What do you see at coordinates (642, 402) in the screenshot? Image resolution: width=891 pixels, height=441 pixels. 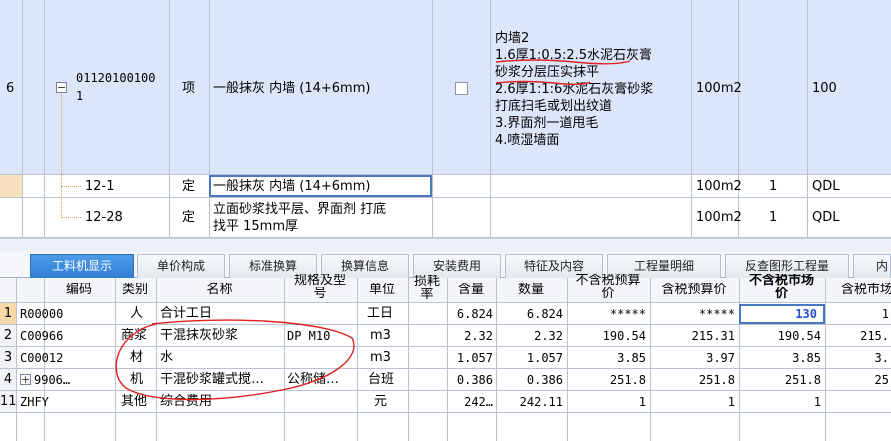 I see `resource-ex-budget: 1` at bounding box center [642, 402].